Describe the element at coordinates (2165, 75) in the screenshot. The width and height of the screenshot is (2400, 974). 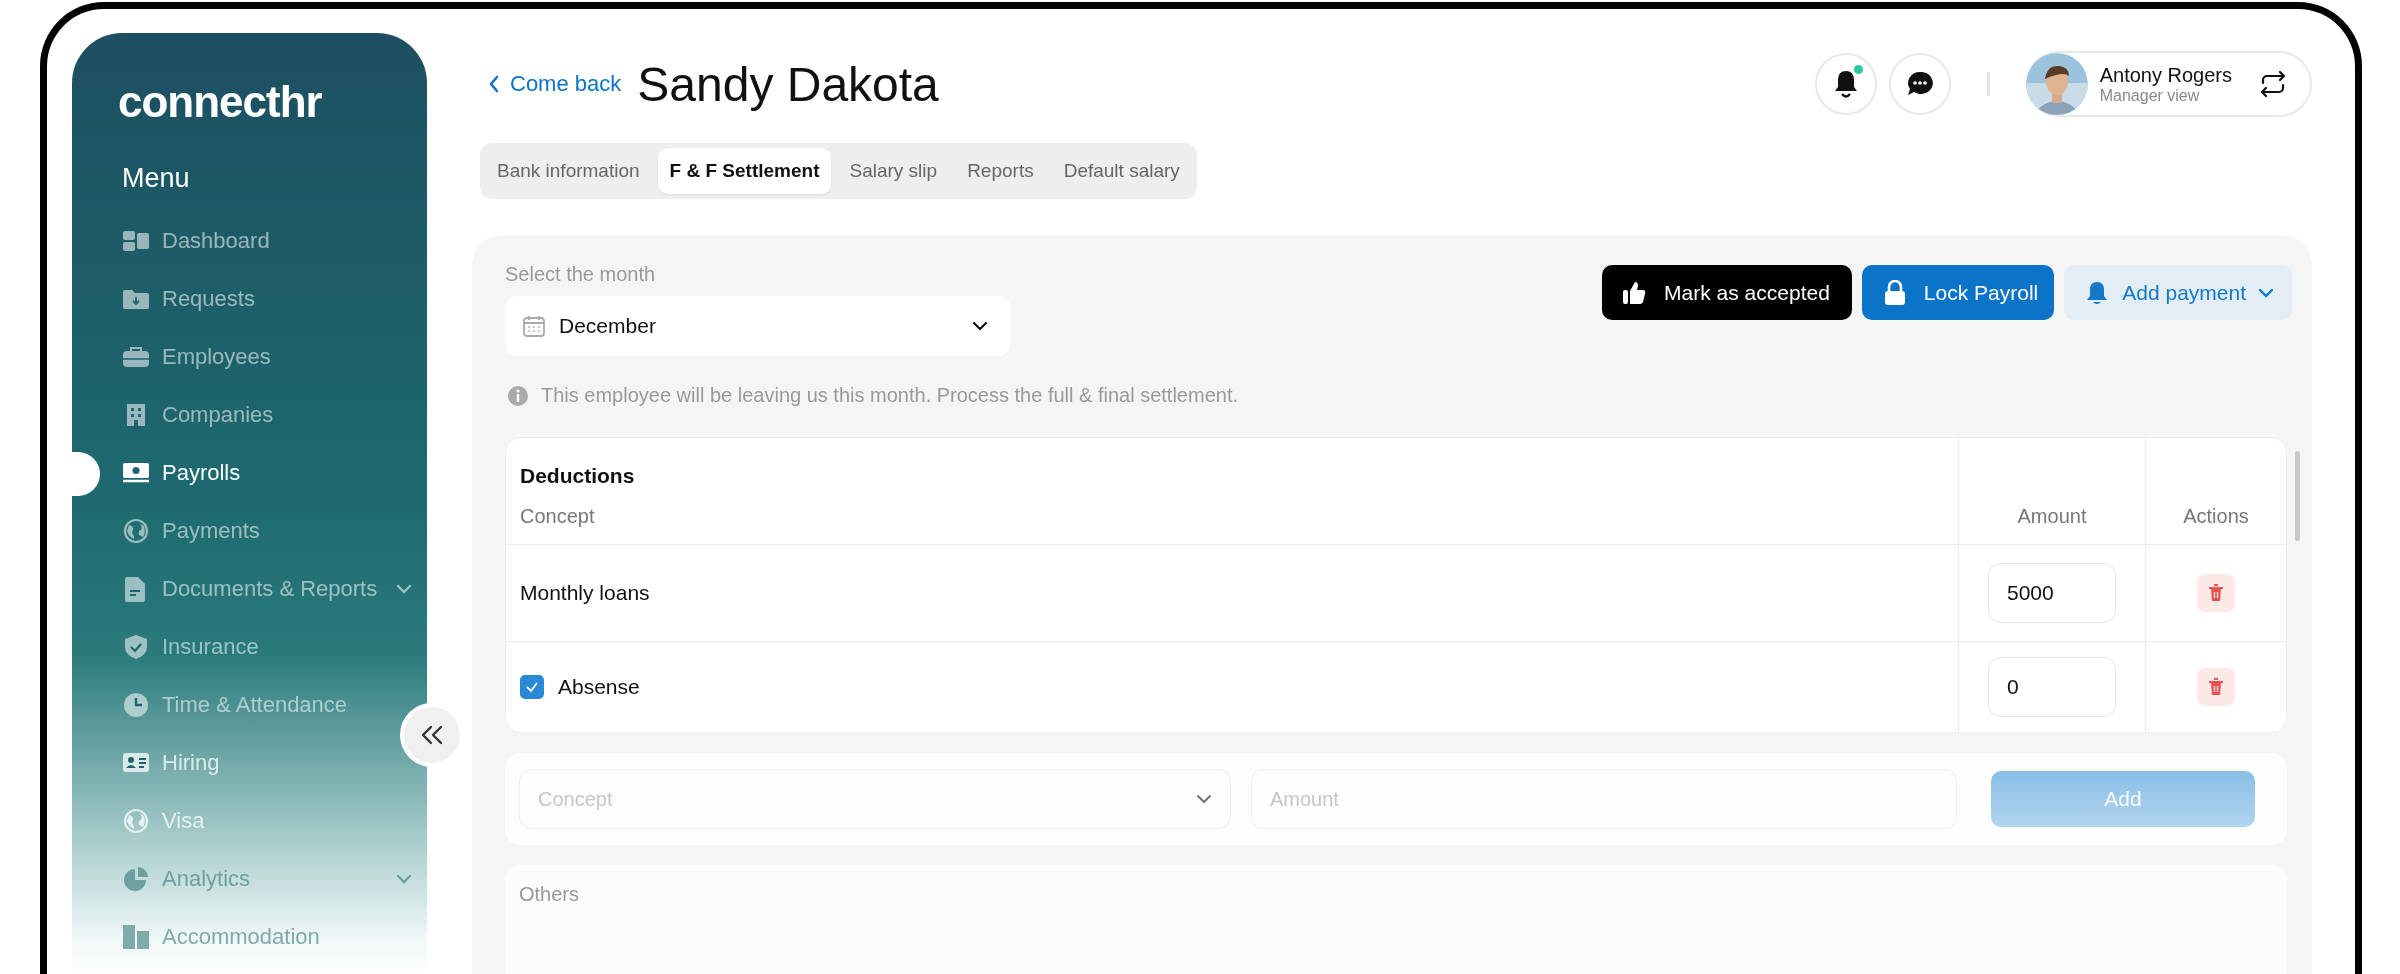
I see `user-name: Antony Rogers` at that location.